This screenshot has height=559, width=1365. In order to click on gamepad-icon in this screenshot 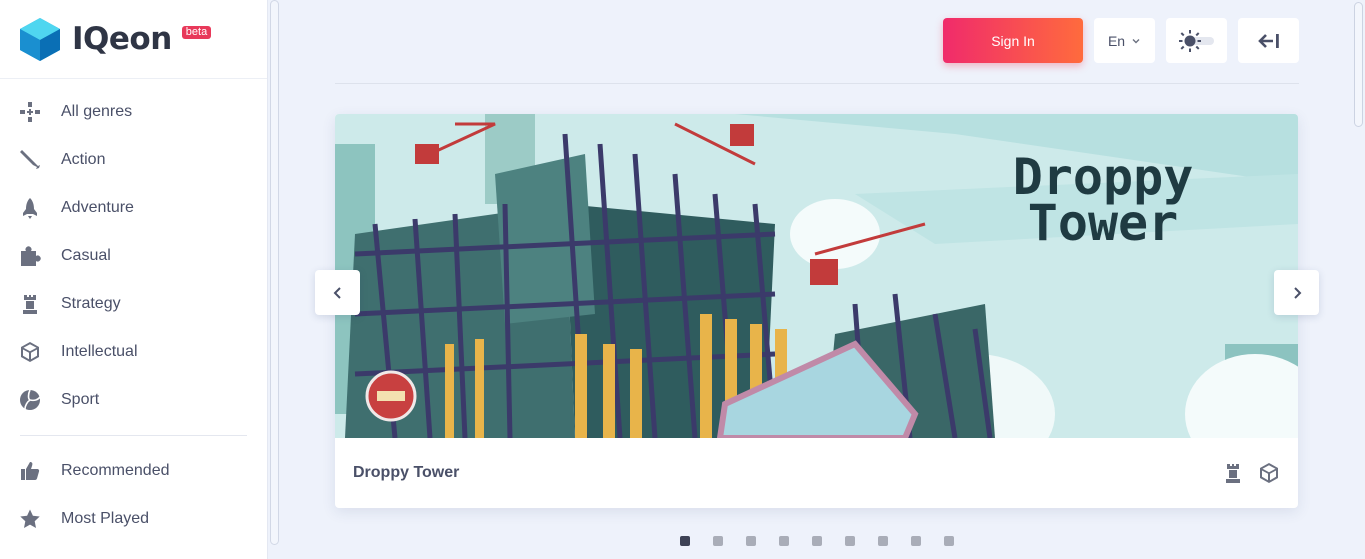, I will do `click(30, 112)`.